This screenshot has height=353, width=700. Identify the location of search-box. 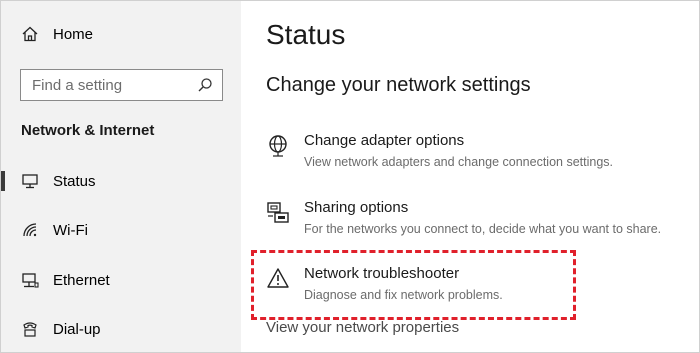
(121, 85).